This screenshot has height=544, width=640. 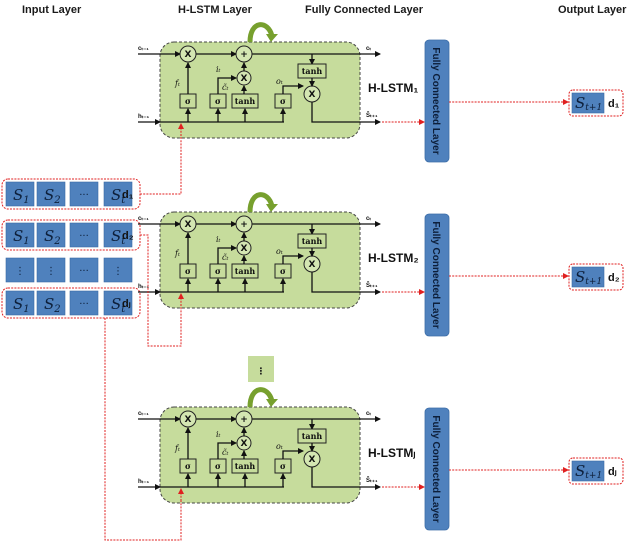 I want to click on input-layer: S1 S2 ··· Std₁S1 S2 ··· Std₂⋮ ⋮ ··· ⋮S1 S2 ··· Stdⱼ, so click(x=71, y=248).